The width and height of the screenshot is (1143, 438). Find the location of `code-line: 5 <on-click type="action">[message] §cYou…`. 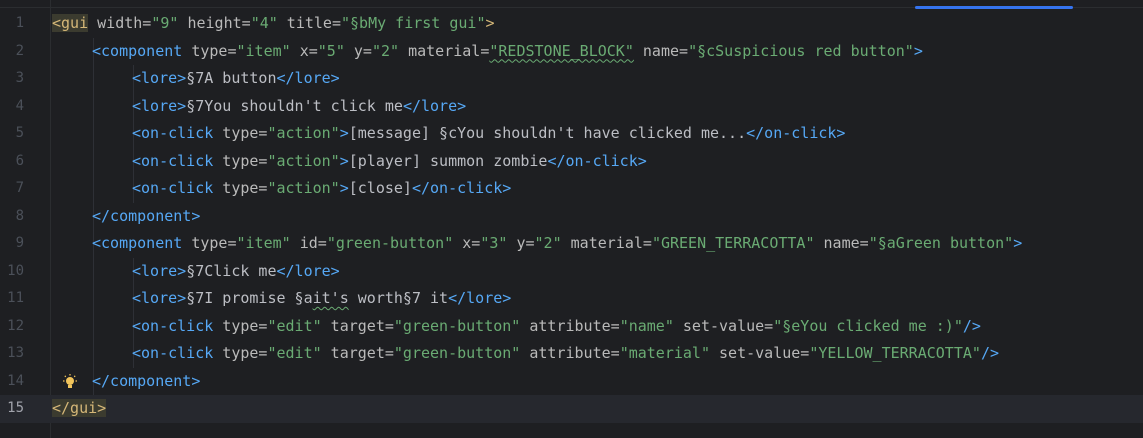

code-line: 5 <on-click type="action">[message] §cYou… is located at coordinates (571, 134).